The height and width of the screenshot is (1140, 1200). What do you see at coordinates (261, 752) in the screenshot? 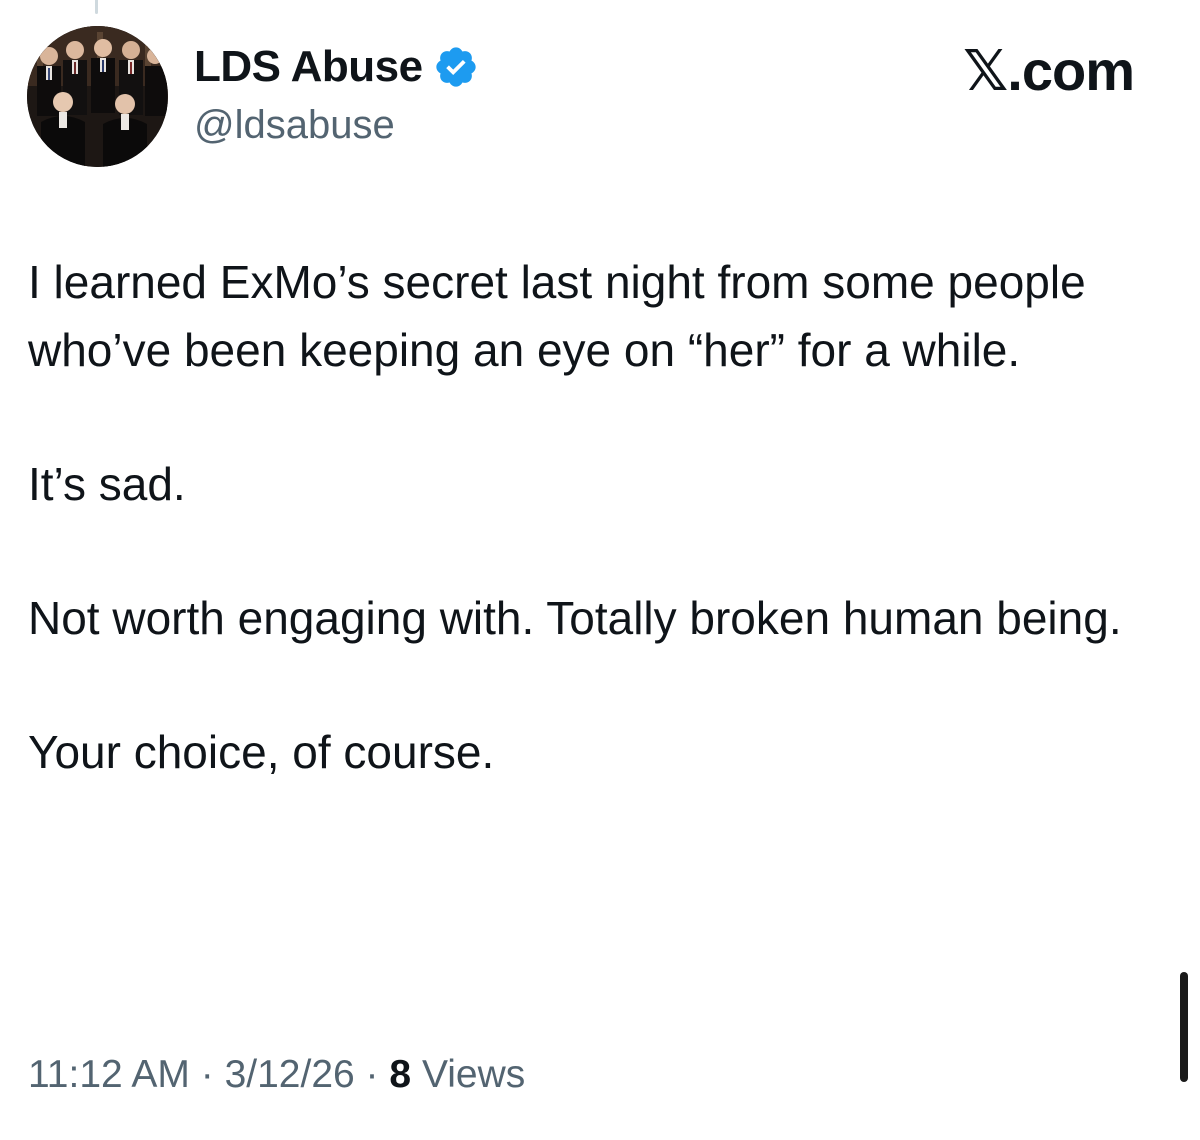
I see `tweet-paragraph: Your choice, of course.` at bounding box center [261, 752].